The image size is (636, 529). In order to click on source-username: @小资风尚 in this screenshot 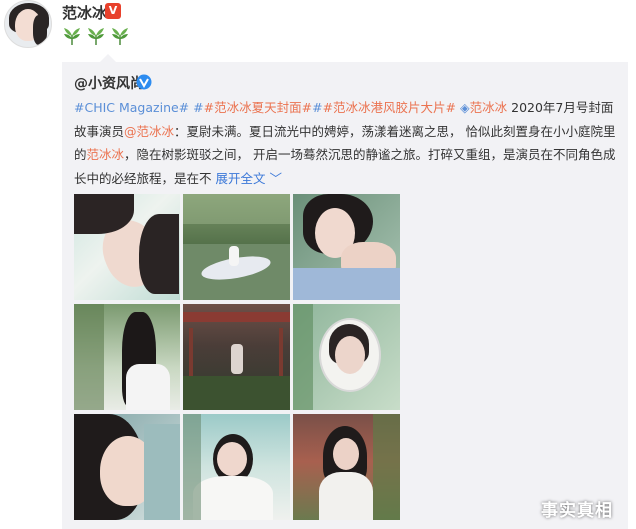, I will do `click(109, 83)`.